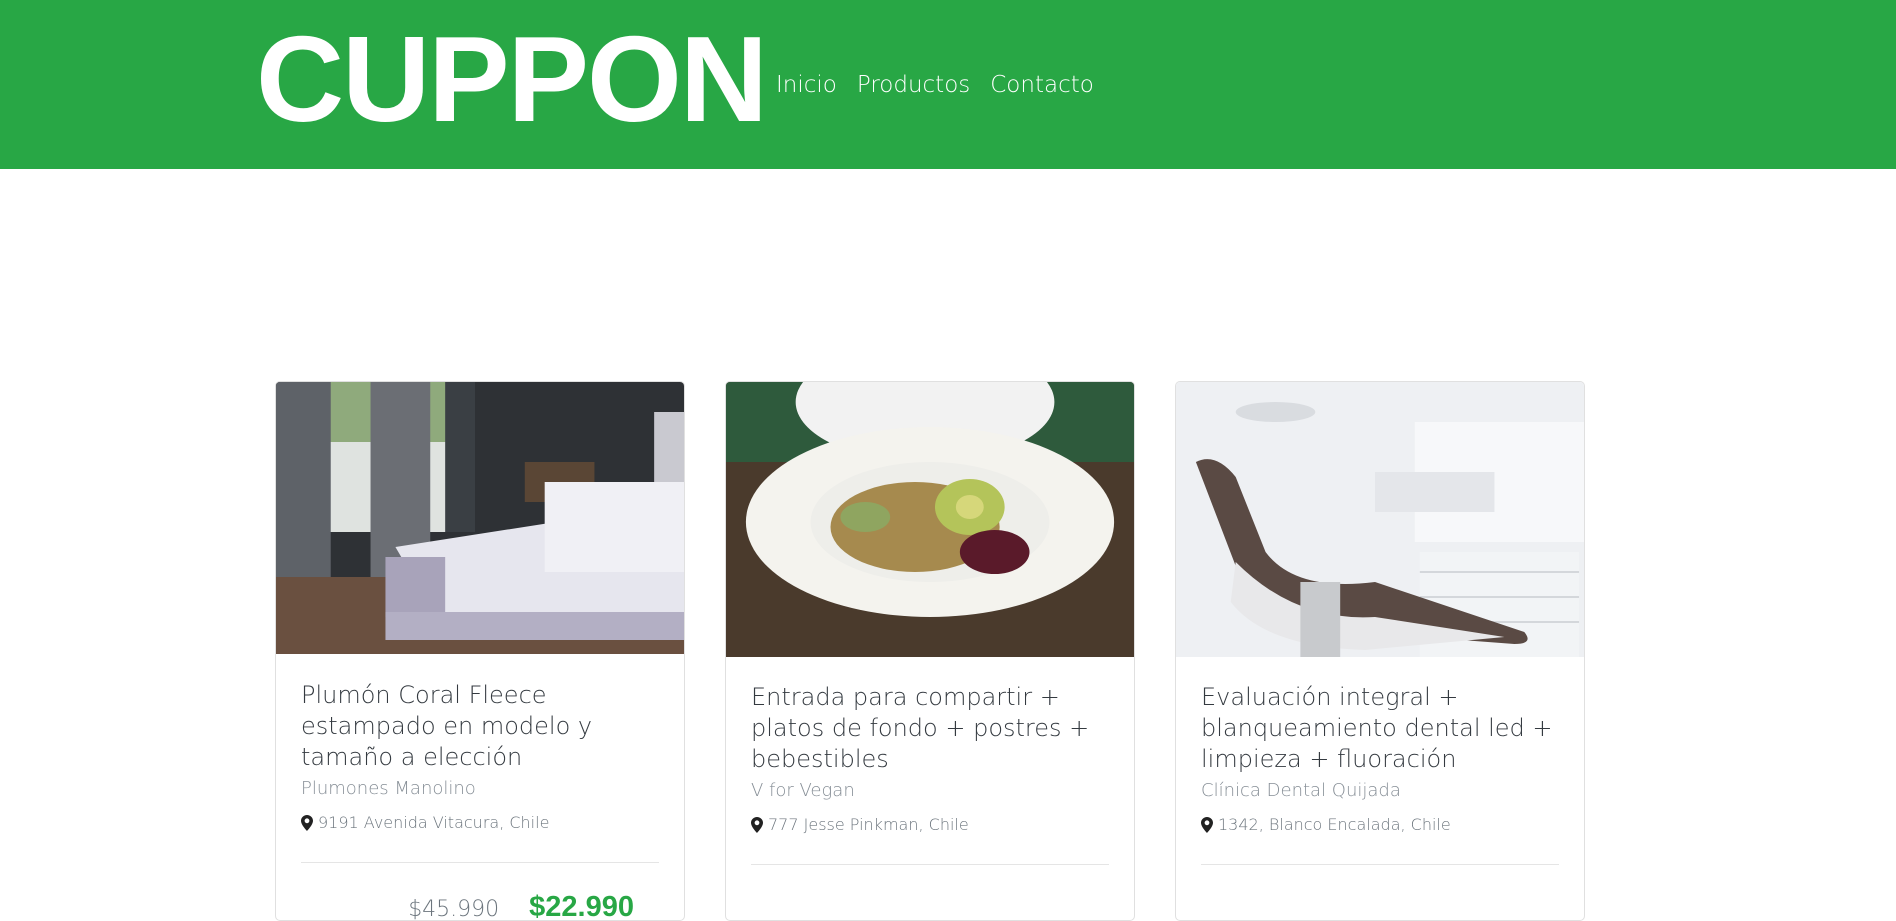 This screenshot has width=1896, height=921. What do you see at coordinates (1301, 790) in the screenshot?
I see `product-company: Clínica Dental Quijada` at bounding box center [1301, 790].